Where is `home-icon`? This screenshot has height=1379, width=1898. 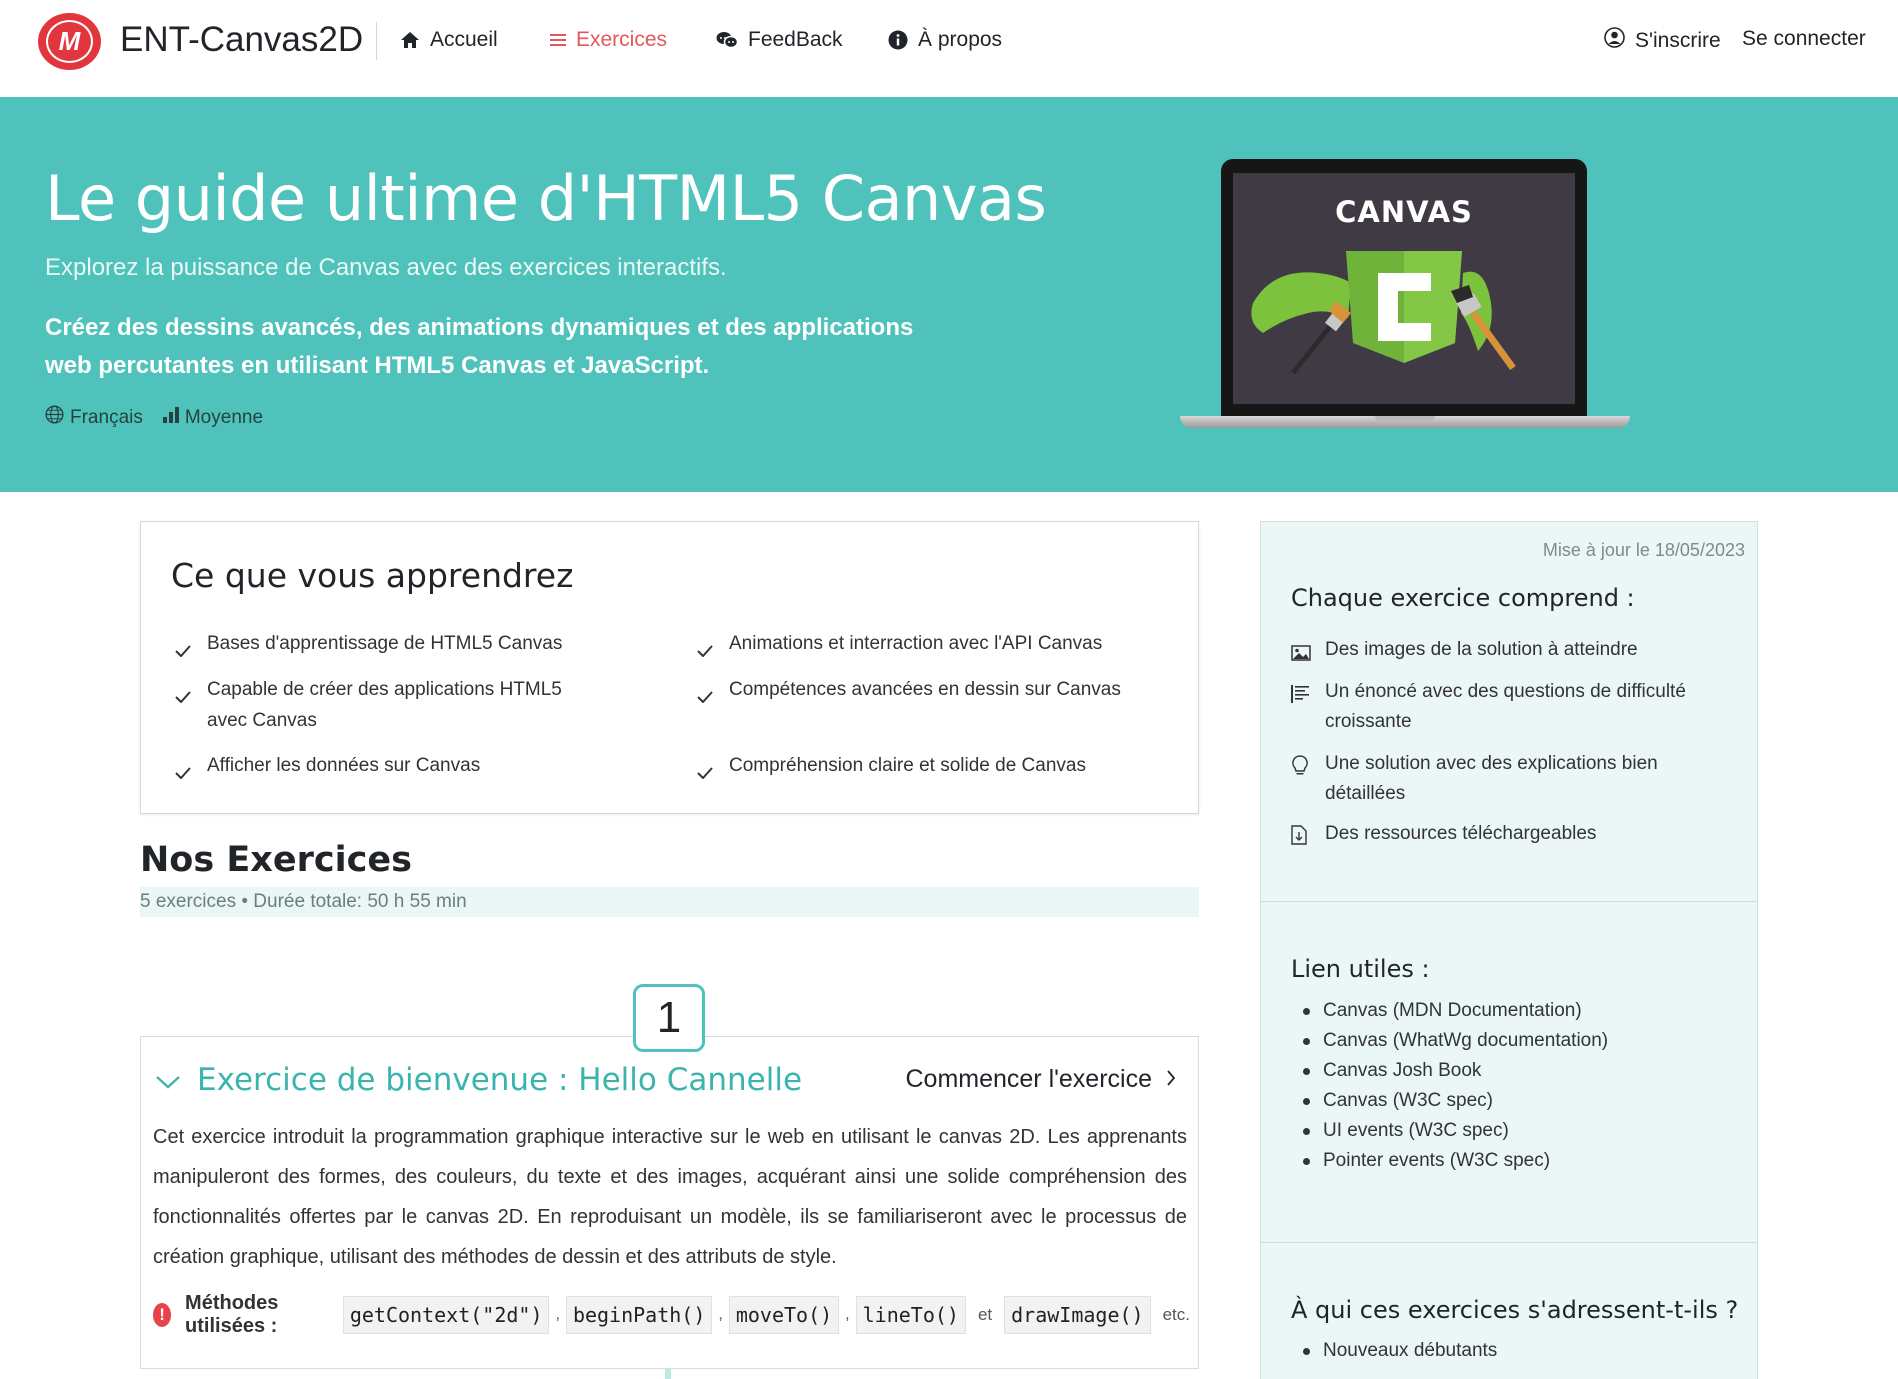
home-icon is located at coordinates (410, 40).